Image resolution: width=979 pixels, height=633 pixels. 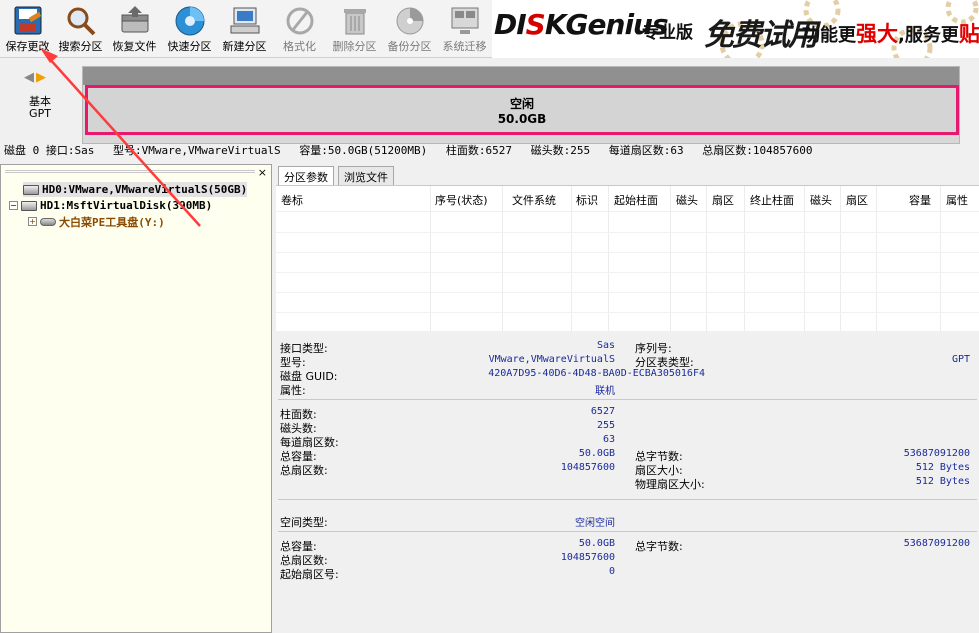 What do you see at coordinates (757, 150) in the screenshot?
I see `info-total-sectors: 总扇区数:104857600` at bounding box center [757, 150].